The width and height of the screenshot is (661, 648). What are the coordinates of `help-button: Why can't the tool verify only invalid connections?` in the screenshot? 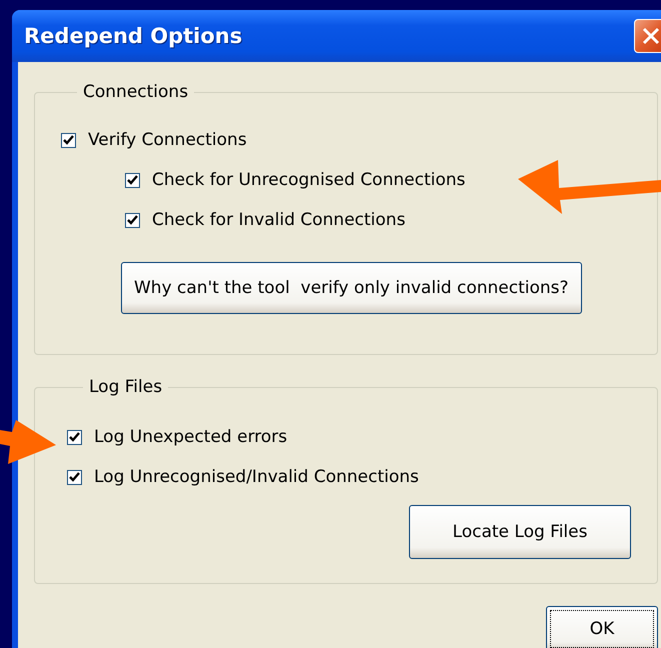 It's located at (351, 288).